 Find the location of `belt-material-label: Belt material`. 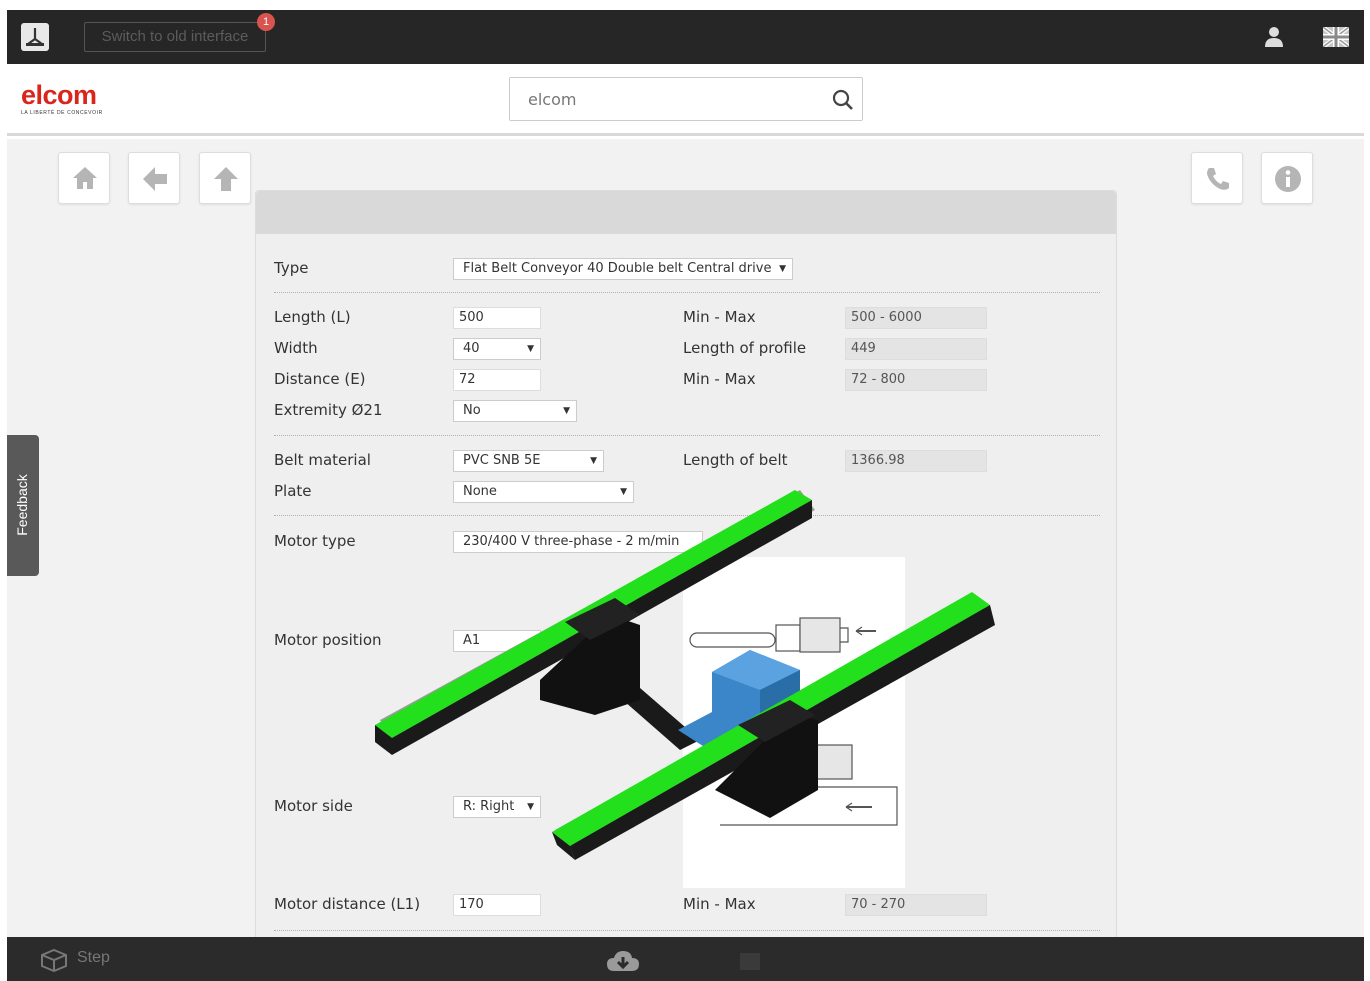

belt-material-label: Belt material is located at coordinates (322, 460).